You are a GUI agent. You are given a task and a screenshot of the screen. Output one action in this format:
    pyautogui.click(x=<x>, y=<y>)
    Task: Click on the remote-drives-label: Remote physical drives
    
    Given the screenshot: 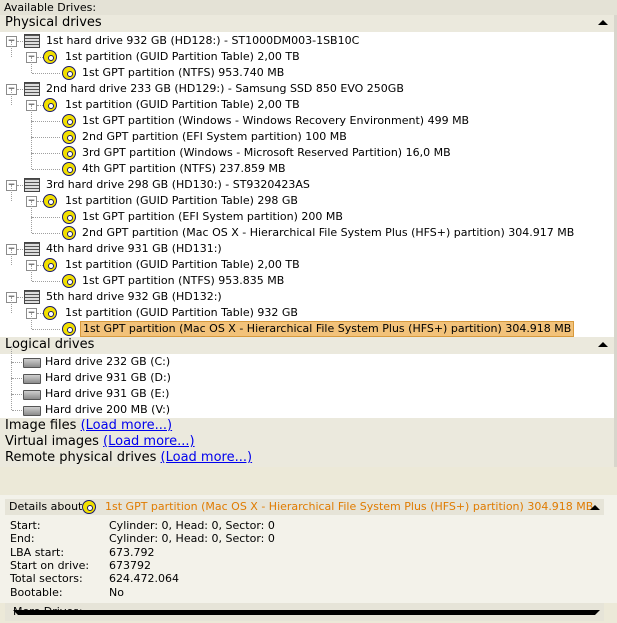 What is the action you would take?
    pyautogui.click(x=81, y=457)
    